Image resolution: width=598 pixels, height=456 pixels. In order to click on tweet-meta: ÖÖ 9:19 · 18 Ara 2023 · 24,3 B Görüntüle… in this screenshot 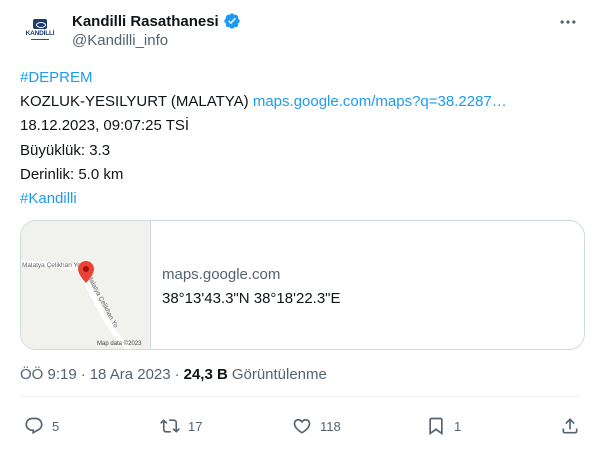, I will do `click(173, 374)`.